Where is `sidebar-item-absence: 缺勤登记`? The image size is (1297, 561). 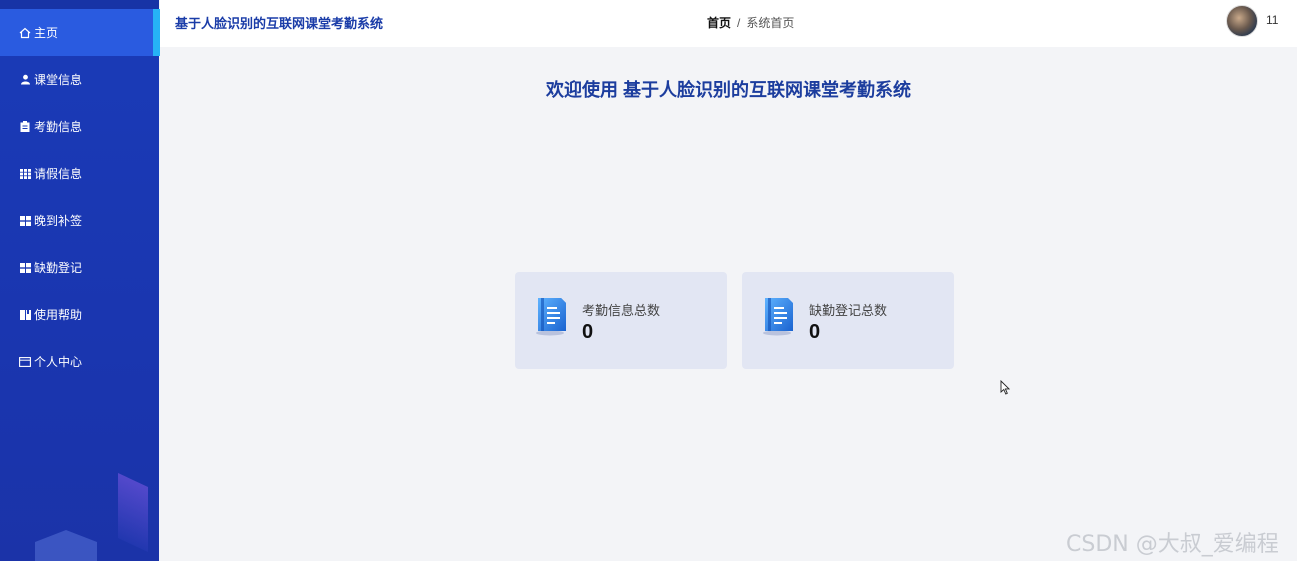 sidebar-item-absence: 缺勤登记 is located at coordinates (79, 267).